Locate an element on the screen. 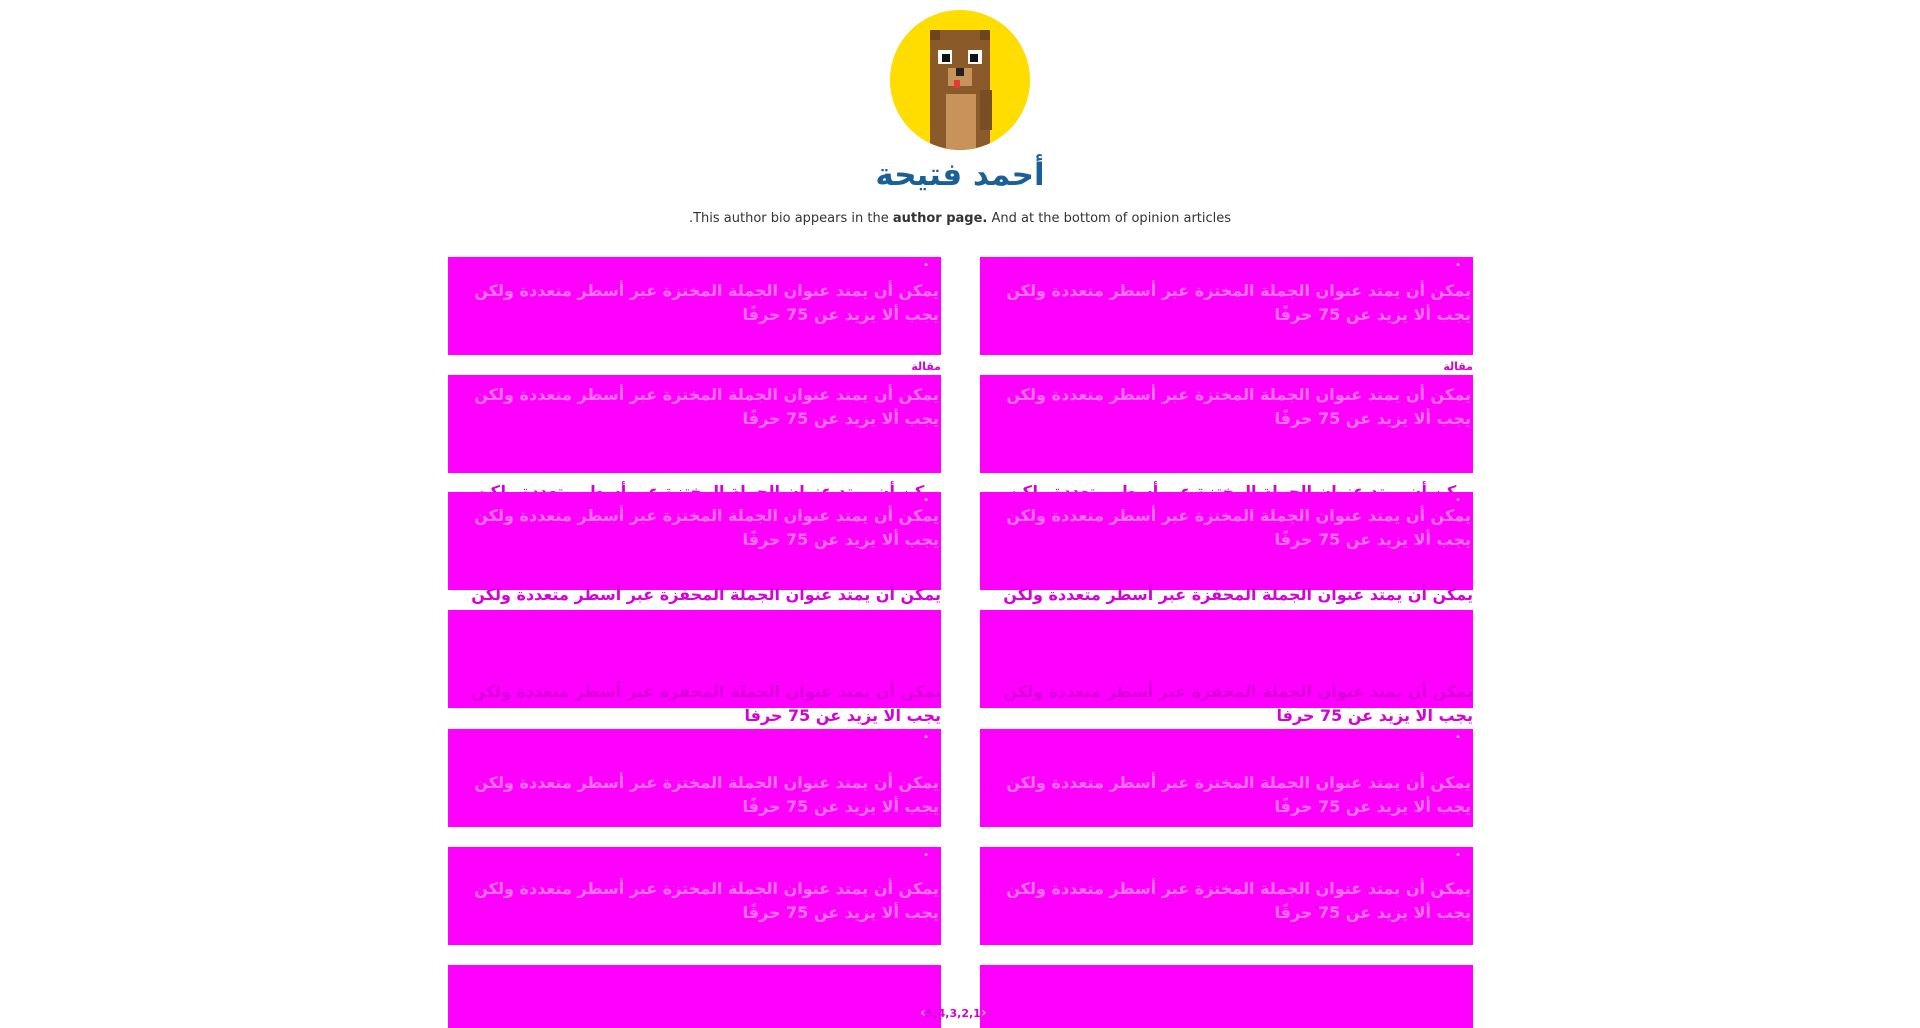 The width and height of the screenshot is (1920, 1028). page-link: 2 is located at coordinates (965, 1014).